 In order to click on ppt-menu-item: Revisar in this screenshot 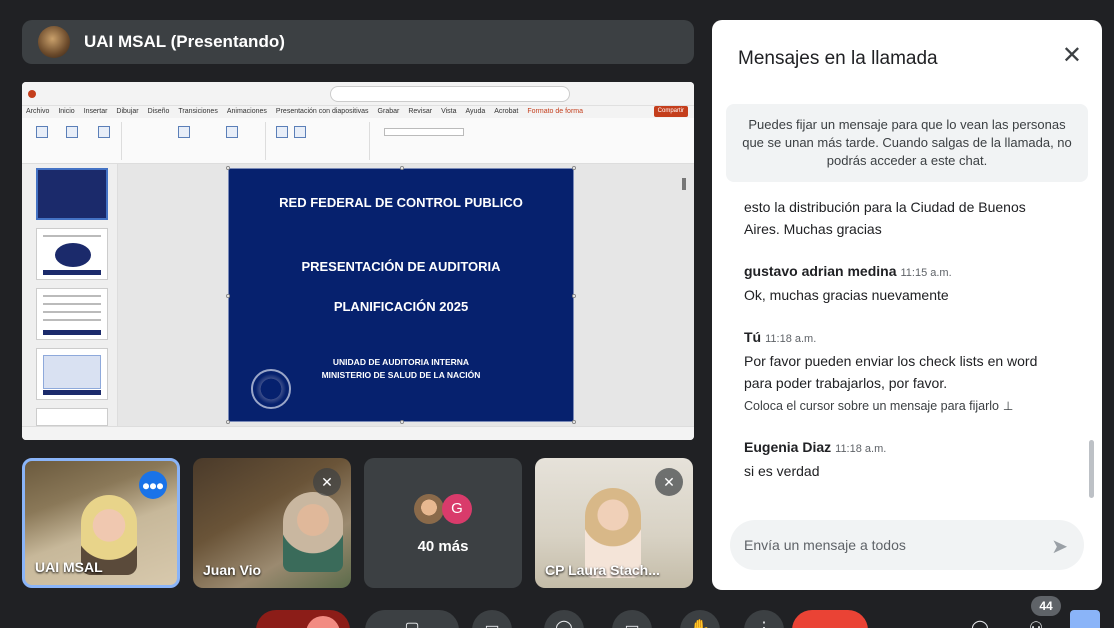, I will do `click(420, 112)`.